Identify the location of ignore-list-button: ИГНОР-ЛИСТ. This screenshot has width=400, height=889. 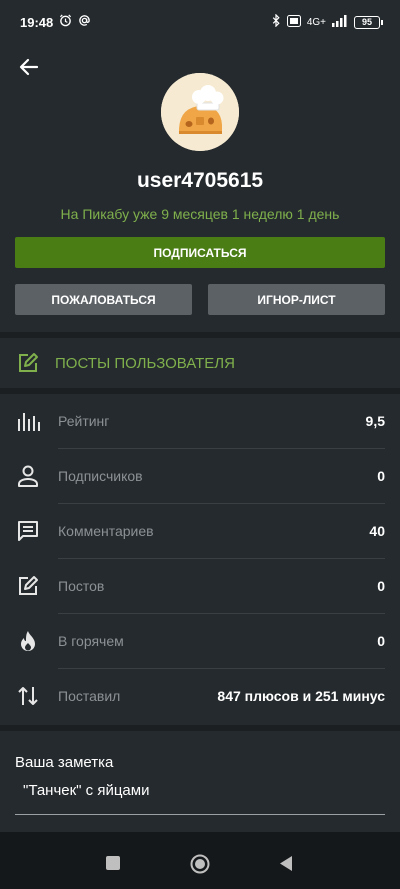
(296, 299).